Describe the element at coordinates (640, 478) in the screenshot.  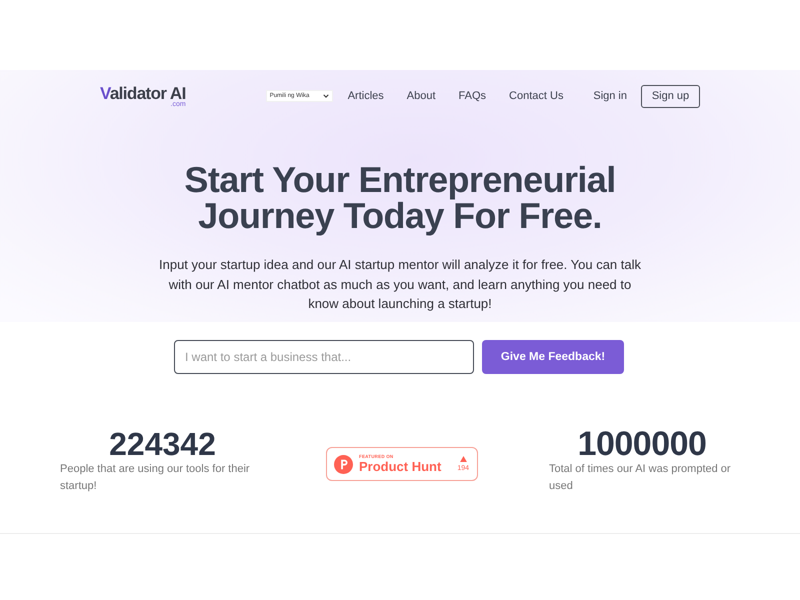
I see `stat-caption: Total of times our AI was prompted or used` at that location.